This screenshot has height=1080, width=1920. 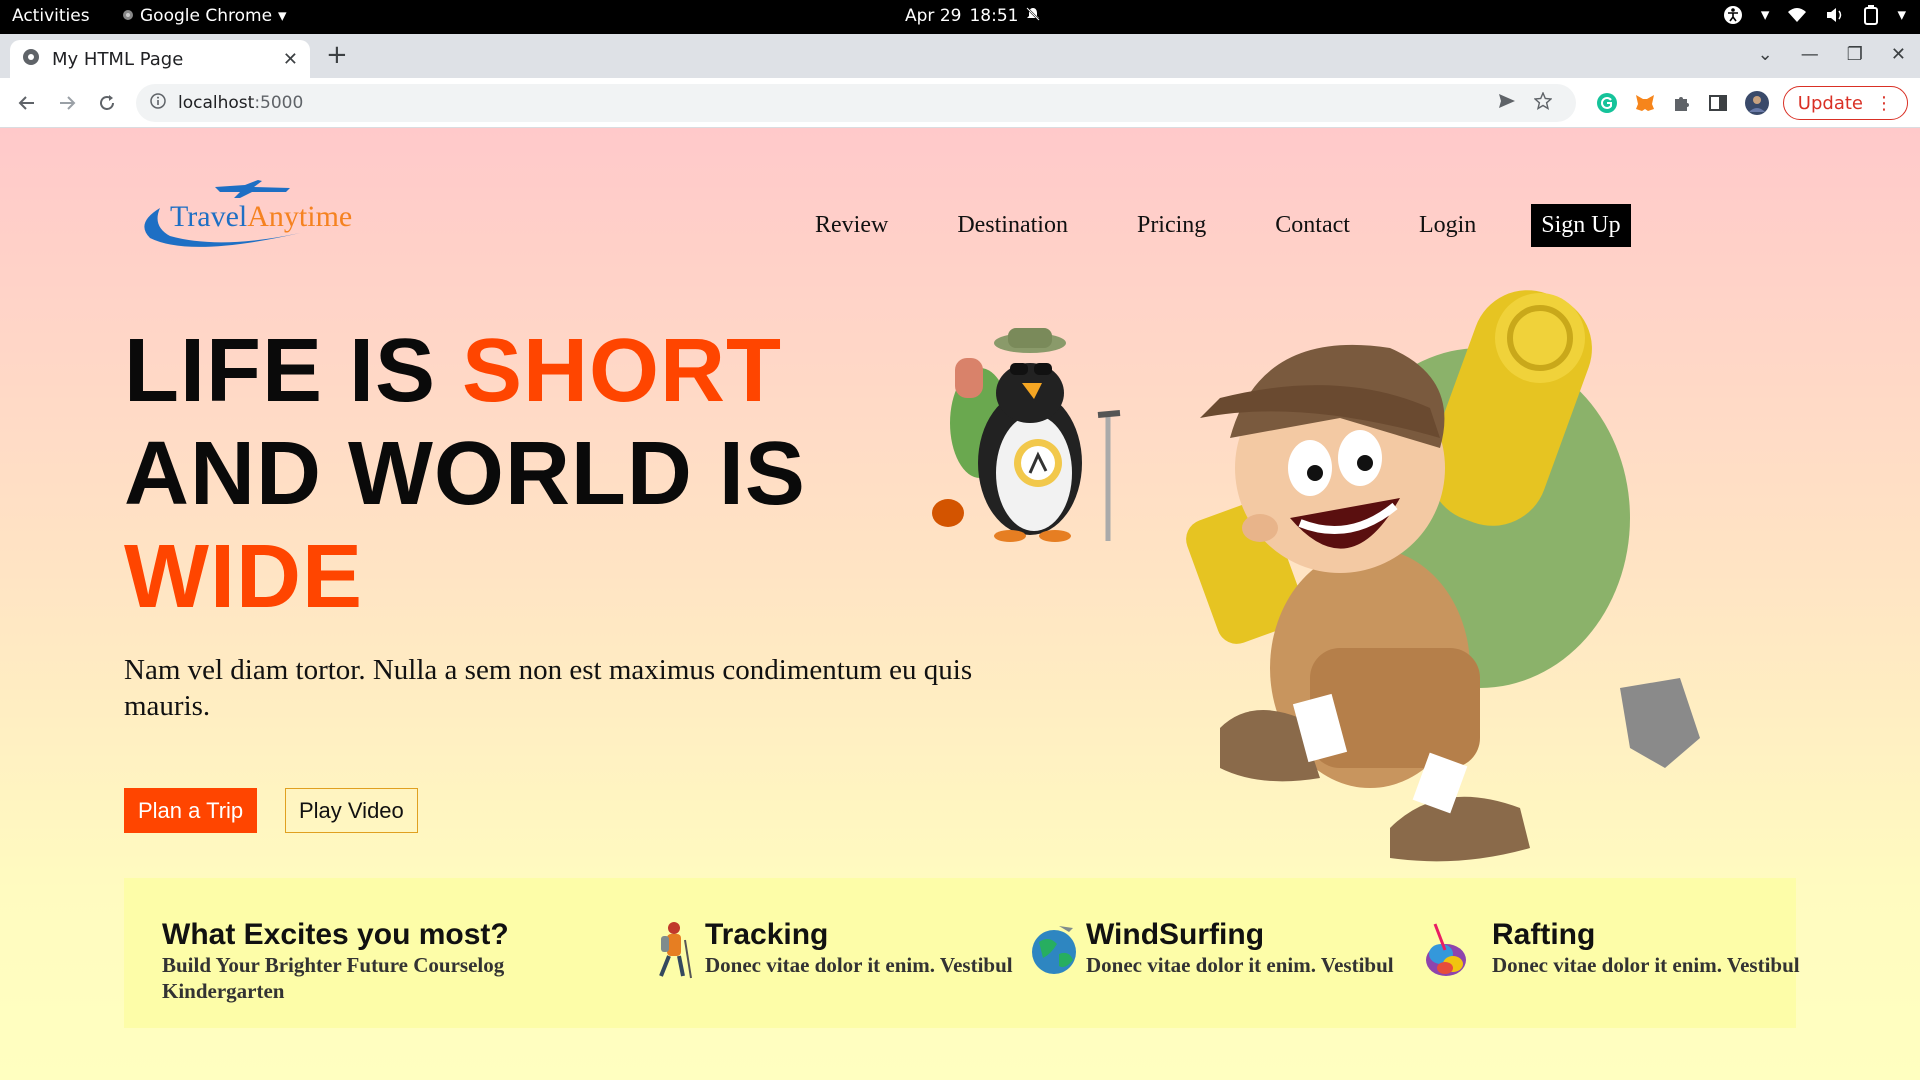 What do you see at coordinates (1855, 54) in the screenshot?
I see `maximize-icon: ❐` at bounding box center [1855, 54].